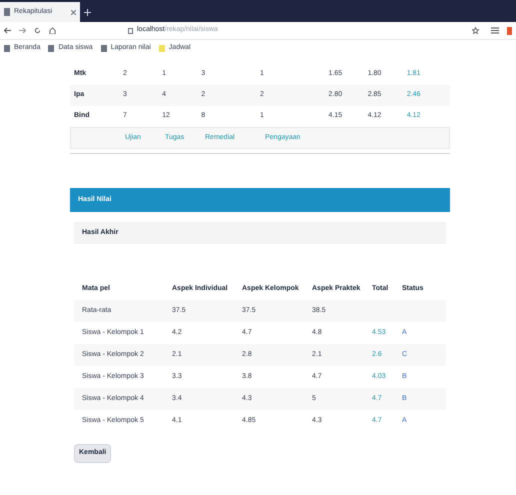 The width and height of the screenshot is (516, 495). What do you see at coordinates (87, 12) in the screenshot?
I see `new-tab-icon` at bounding box center [87, 12].